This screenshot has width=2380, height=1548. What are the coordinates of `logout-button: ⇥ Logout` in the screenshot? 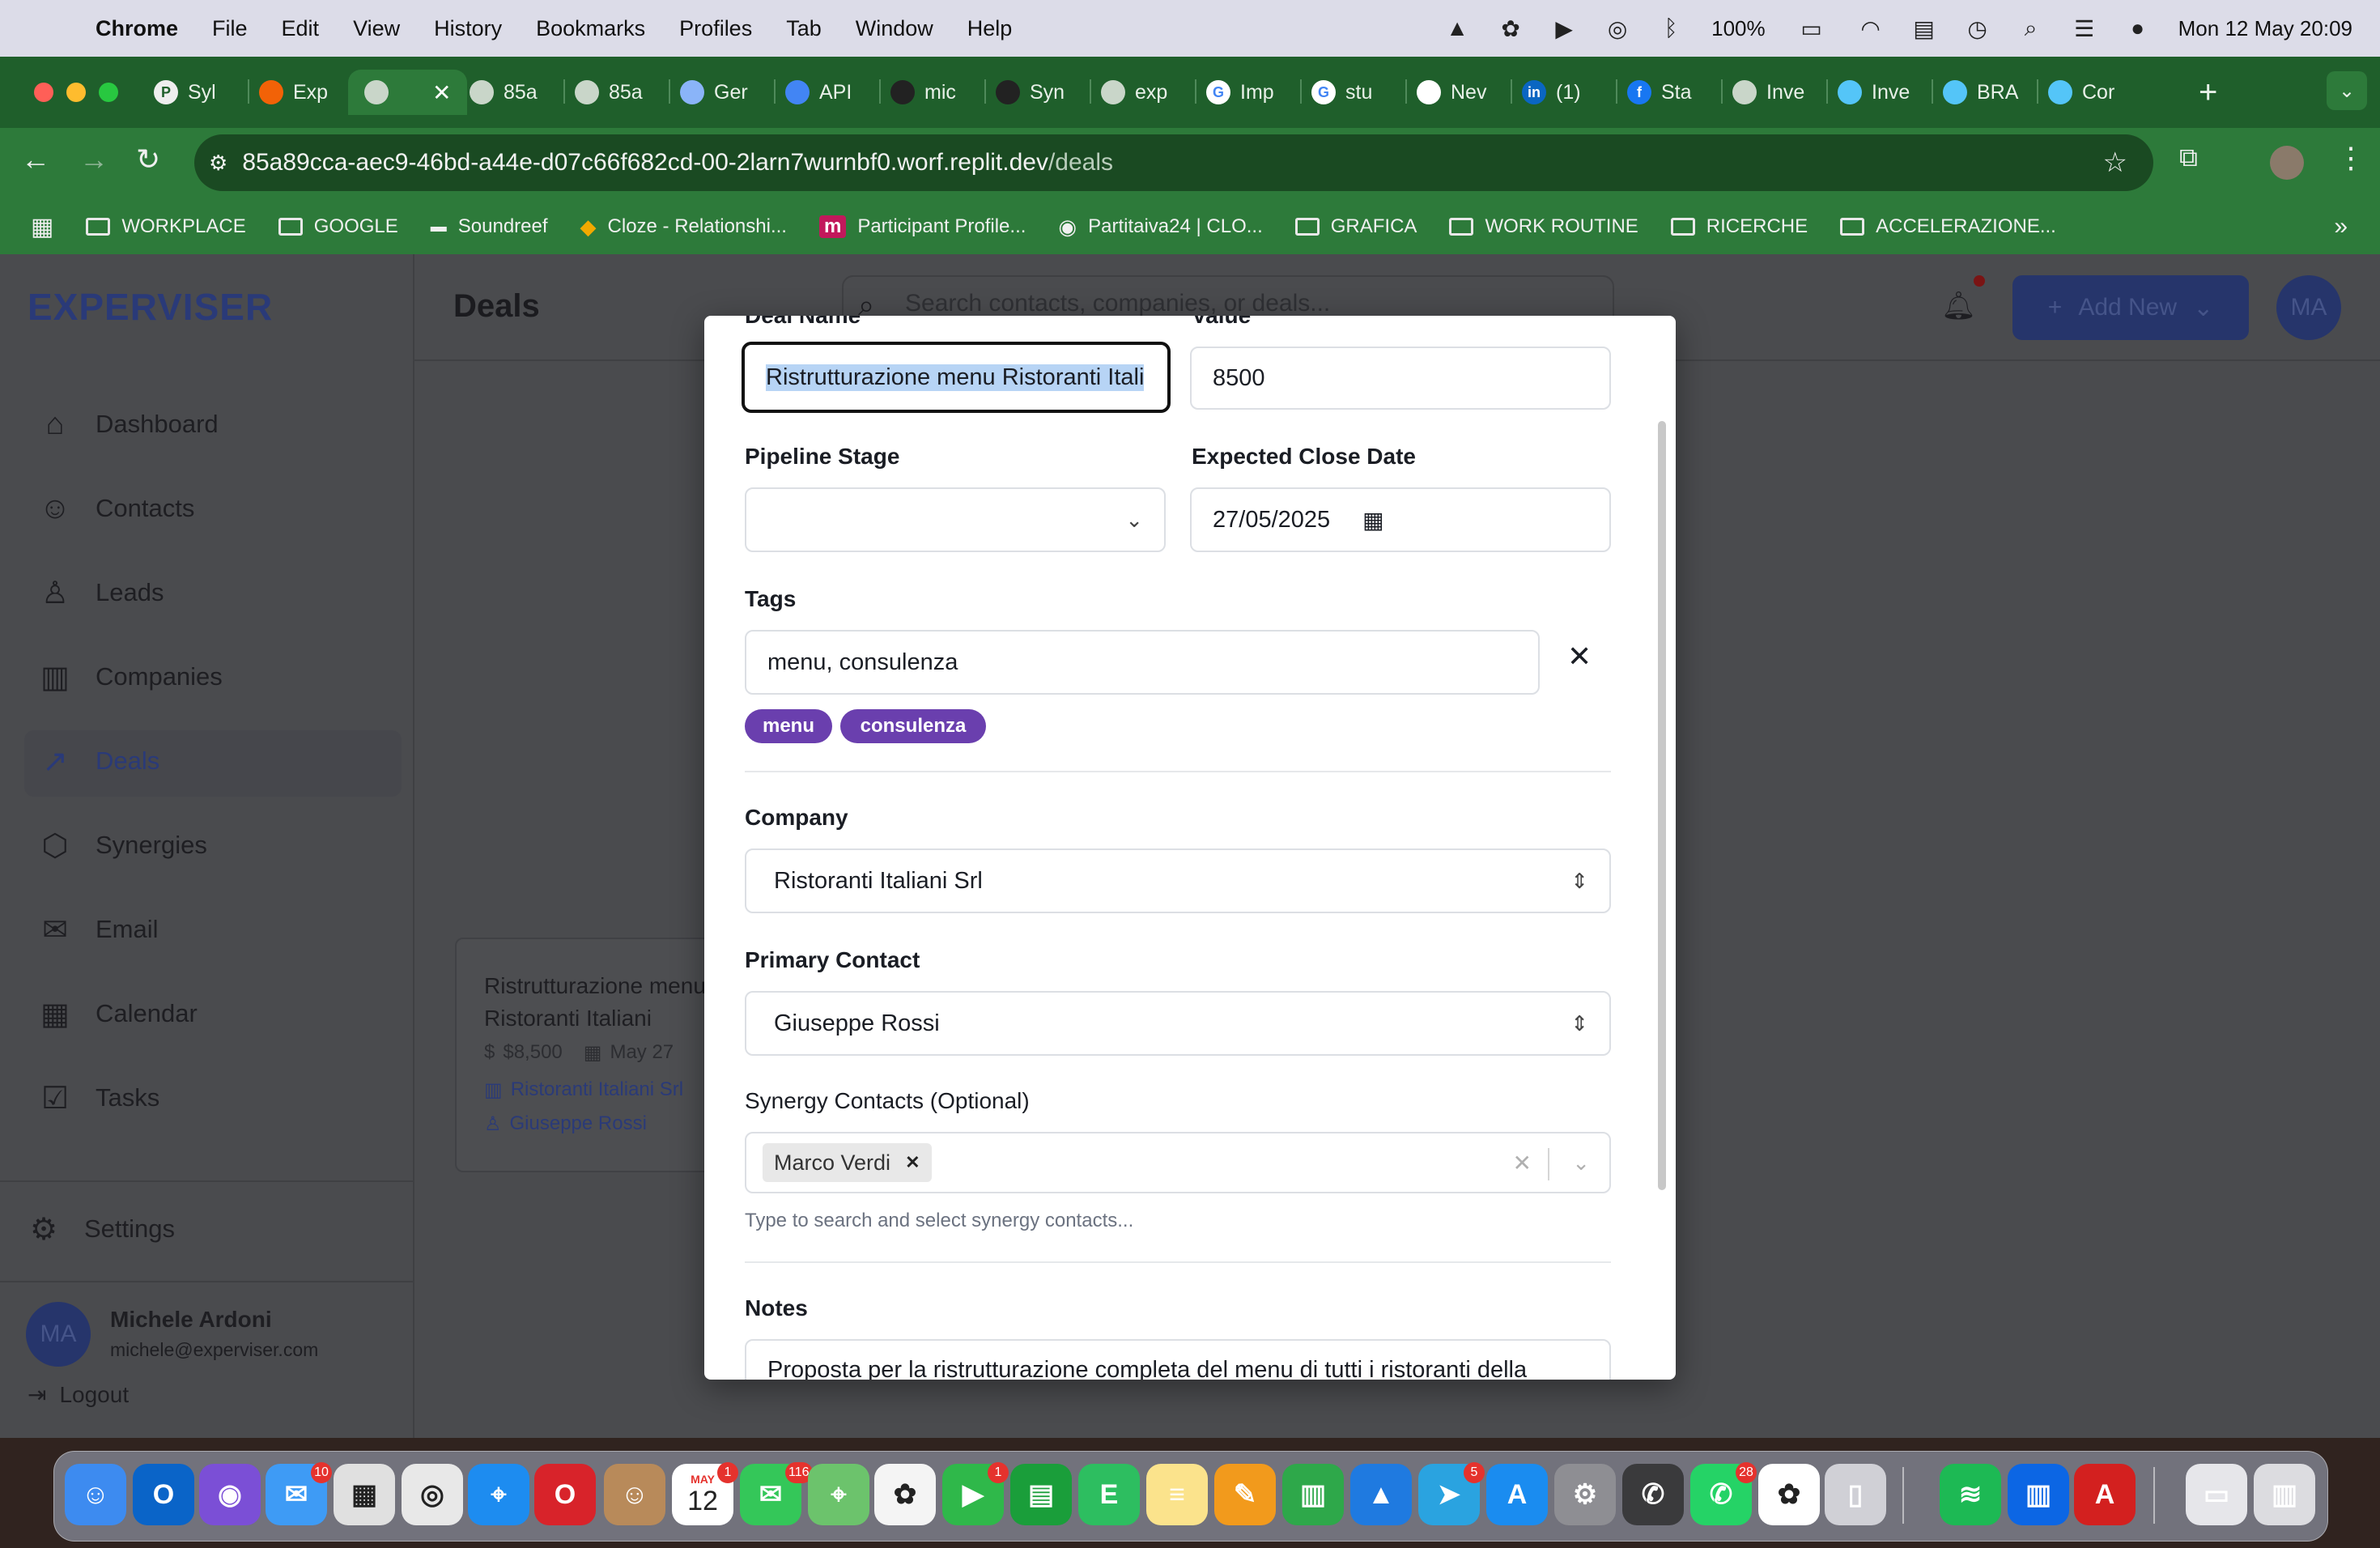 It's located at (78, 1395).